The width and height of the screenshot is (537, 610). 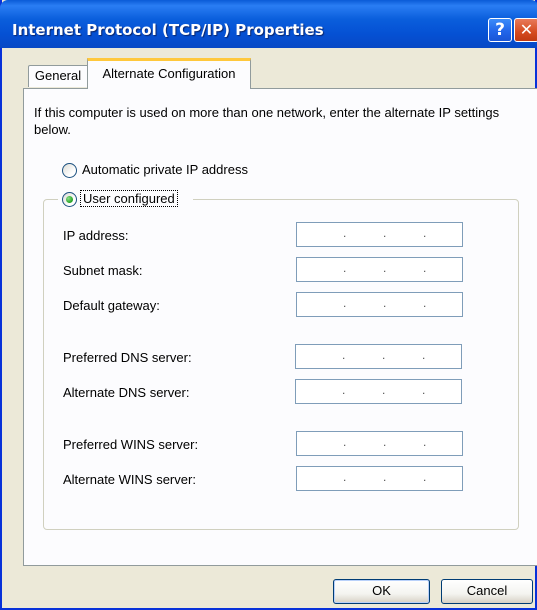 I want to click on subnet-mask-field: . . ., so click(x=379, y=269).